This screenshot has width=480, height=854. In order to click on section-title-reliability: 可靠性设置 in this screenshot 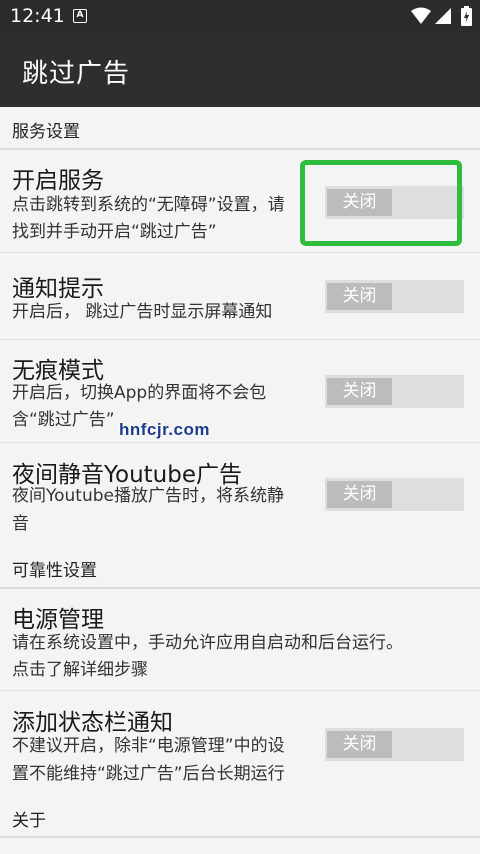, I will do `click(54, 571)`.